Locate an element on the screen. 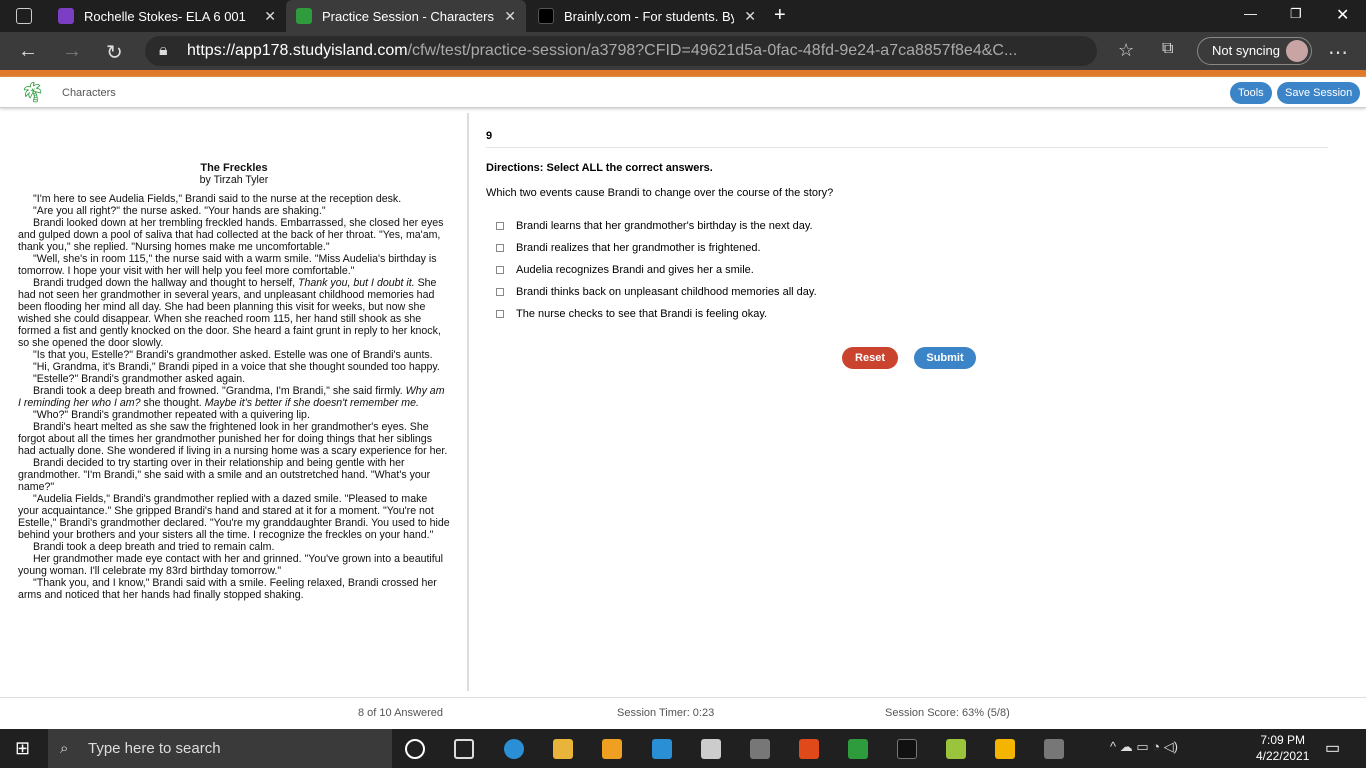  search-placeholder: Type here to search is located at coordinates (154, 748).